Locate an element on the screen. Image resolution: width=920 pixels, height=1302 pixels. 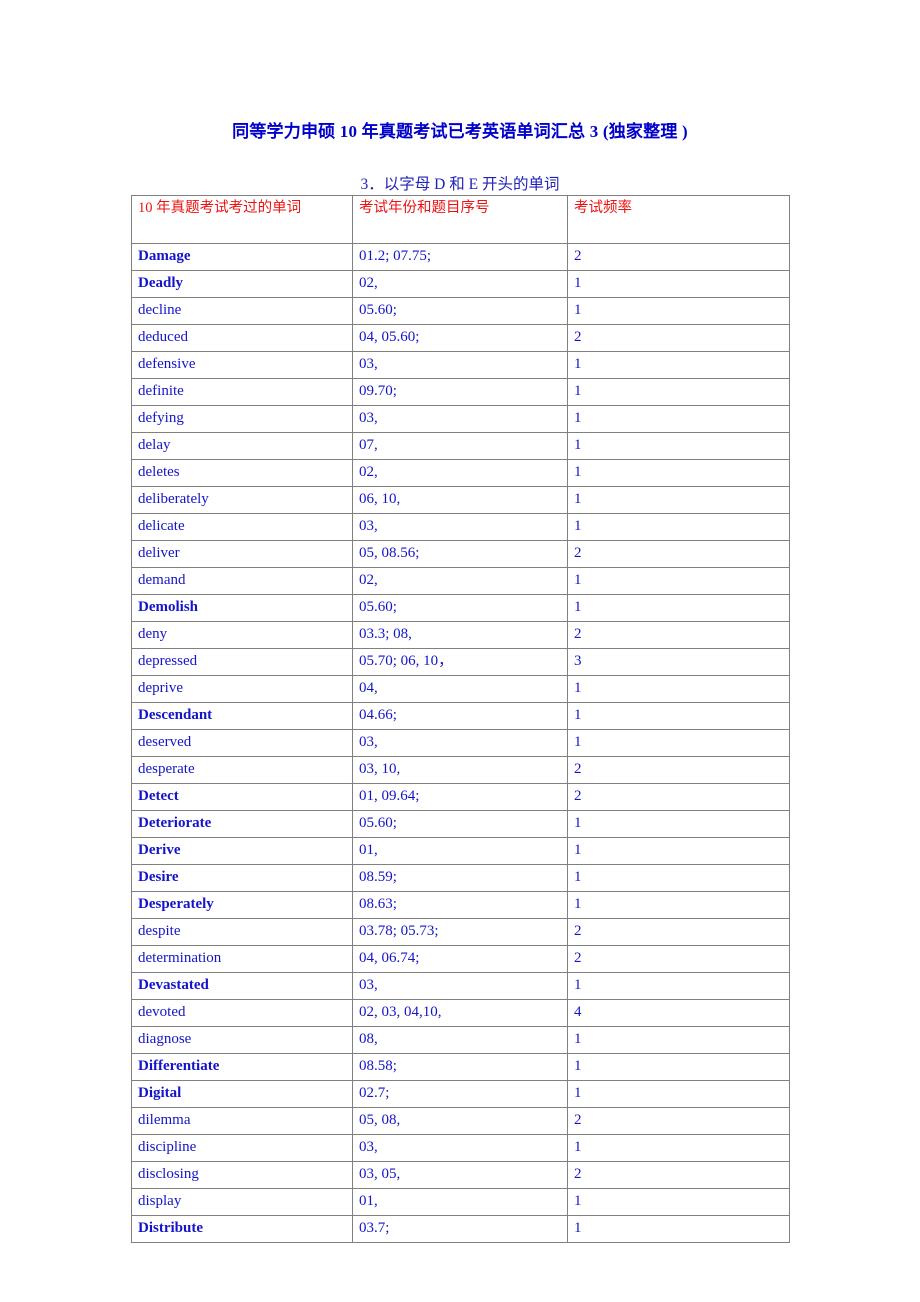
table-row: Deadly 02, 1 is located at coordinates (460, 284).